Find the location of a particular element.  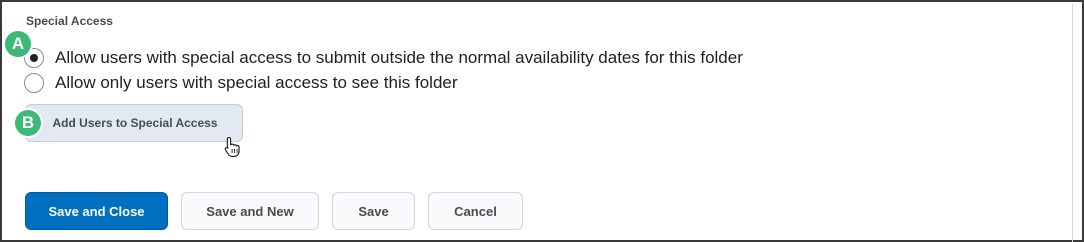

cancel-button: Cancel is located at coordinates (475, 211).